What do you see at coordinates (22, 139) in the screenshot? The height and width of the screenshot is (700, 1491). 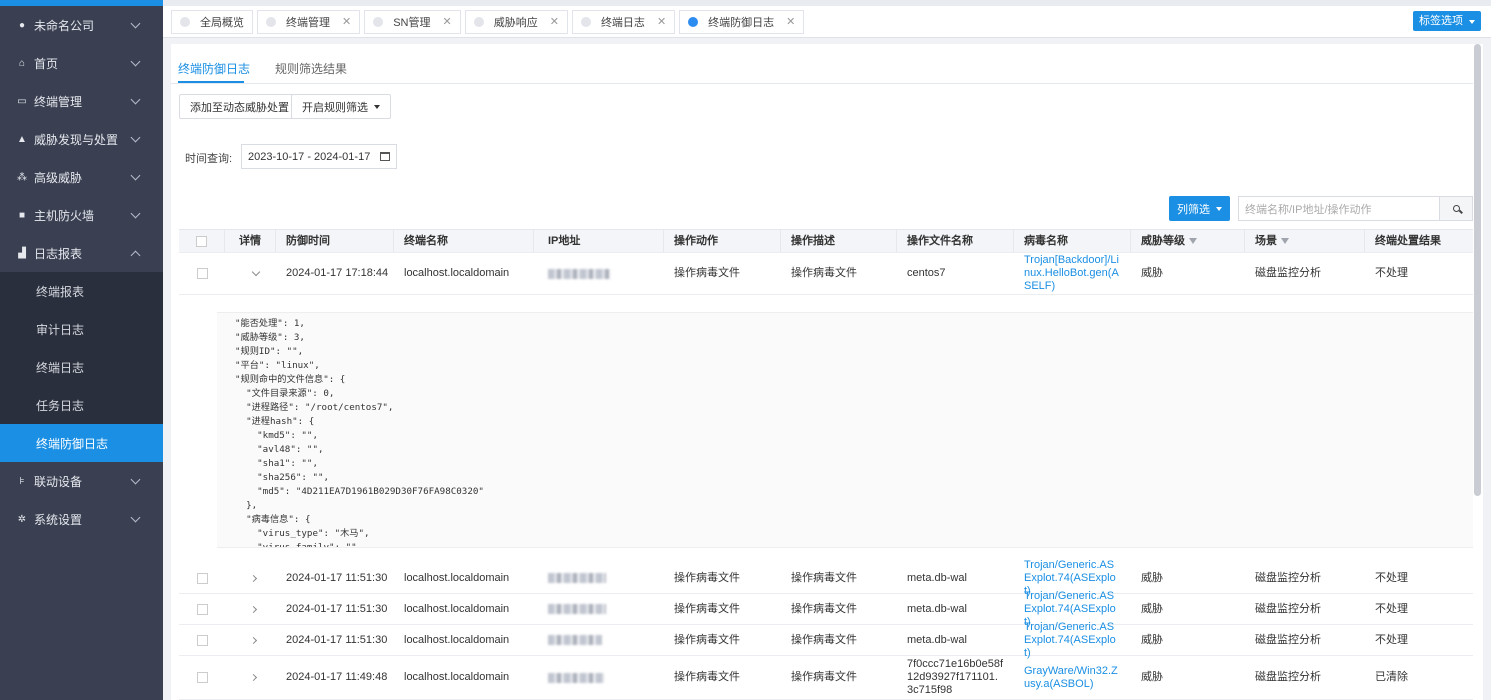 I see `warning-icon: ▲` at bounding box center [22, 139].